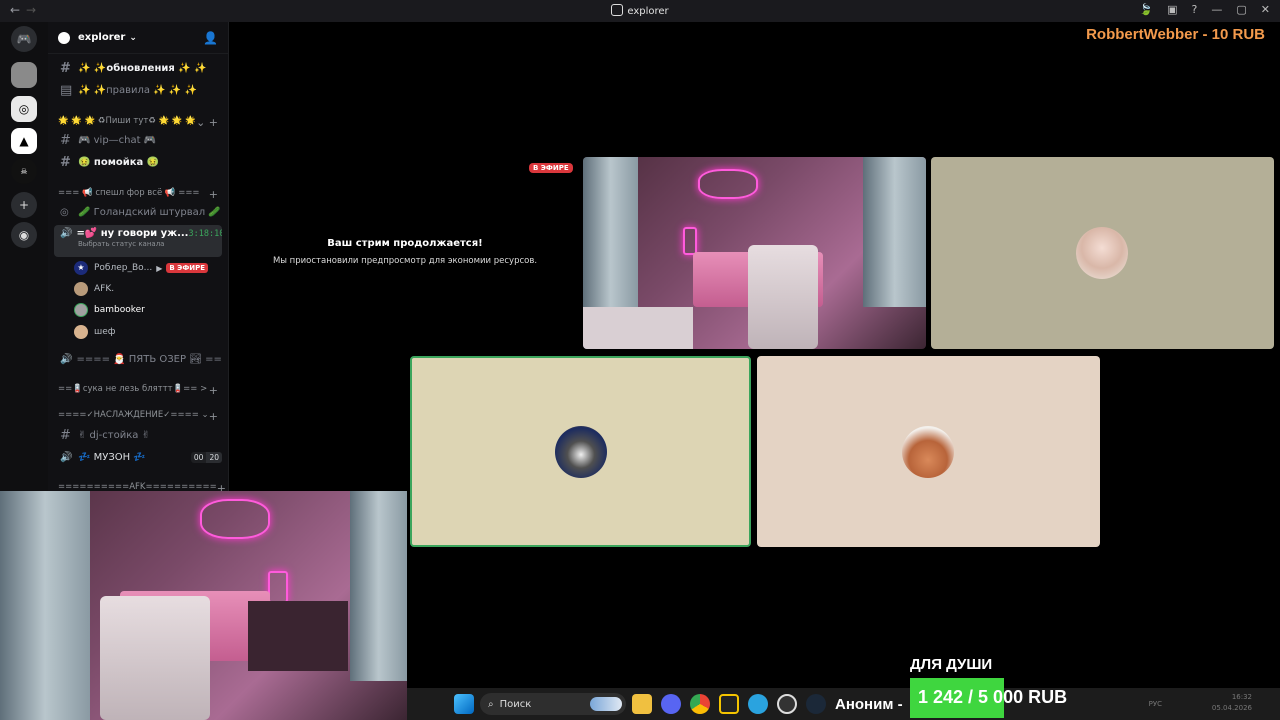  I want to click on leaf-icon: 🍃, so click(1146, 9).